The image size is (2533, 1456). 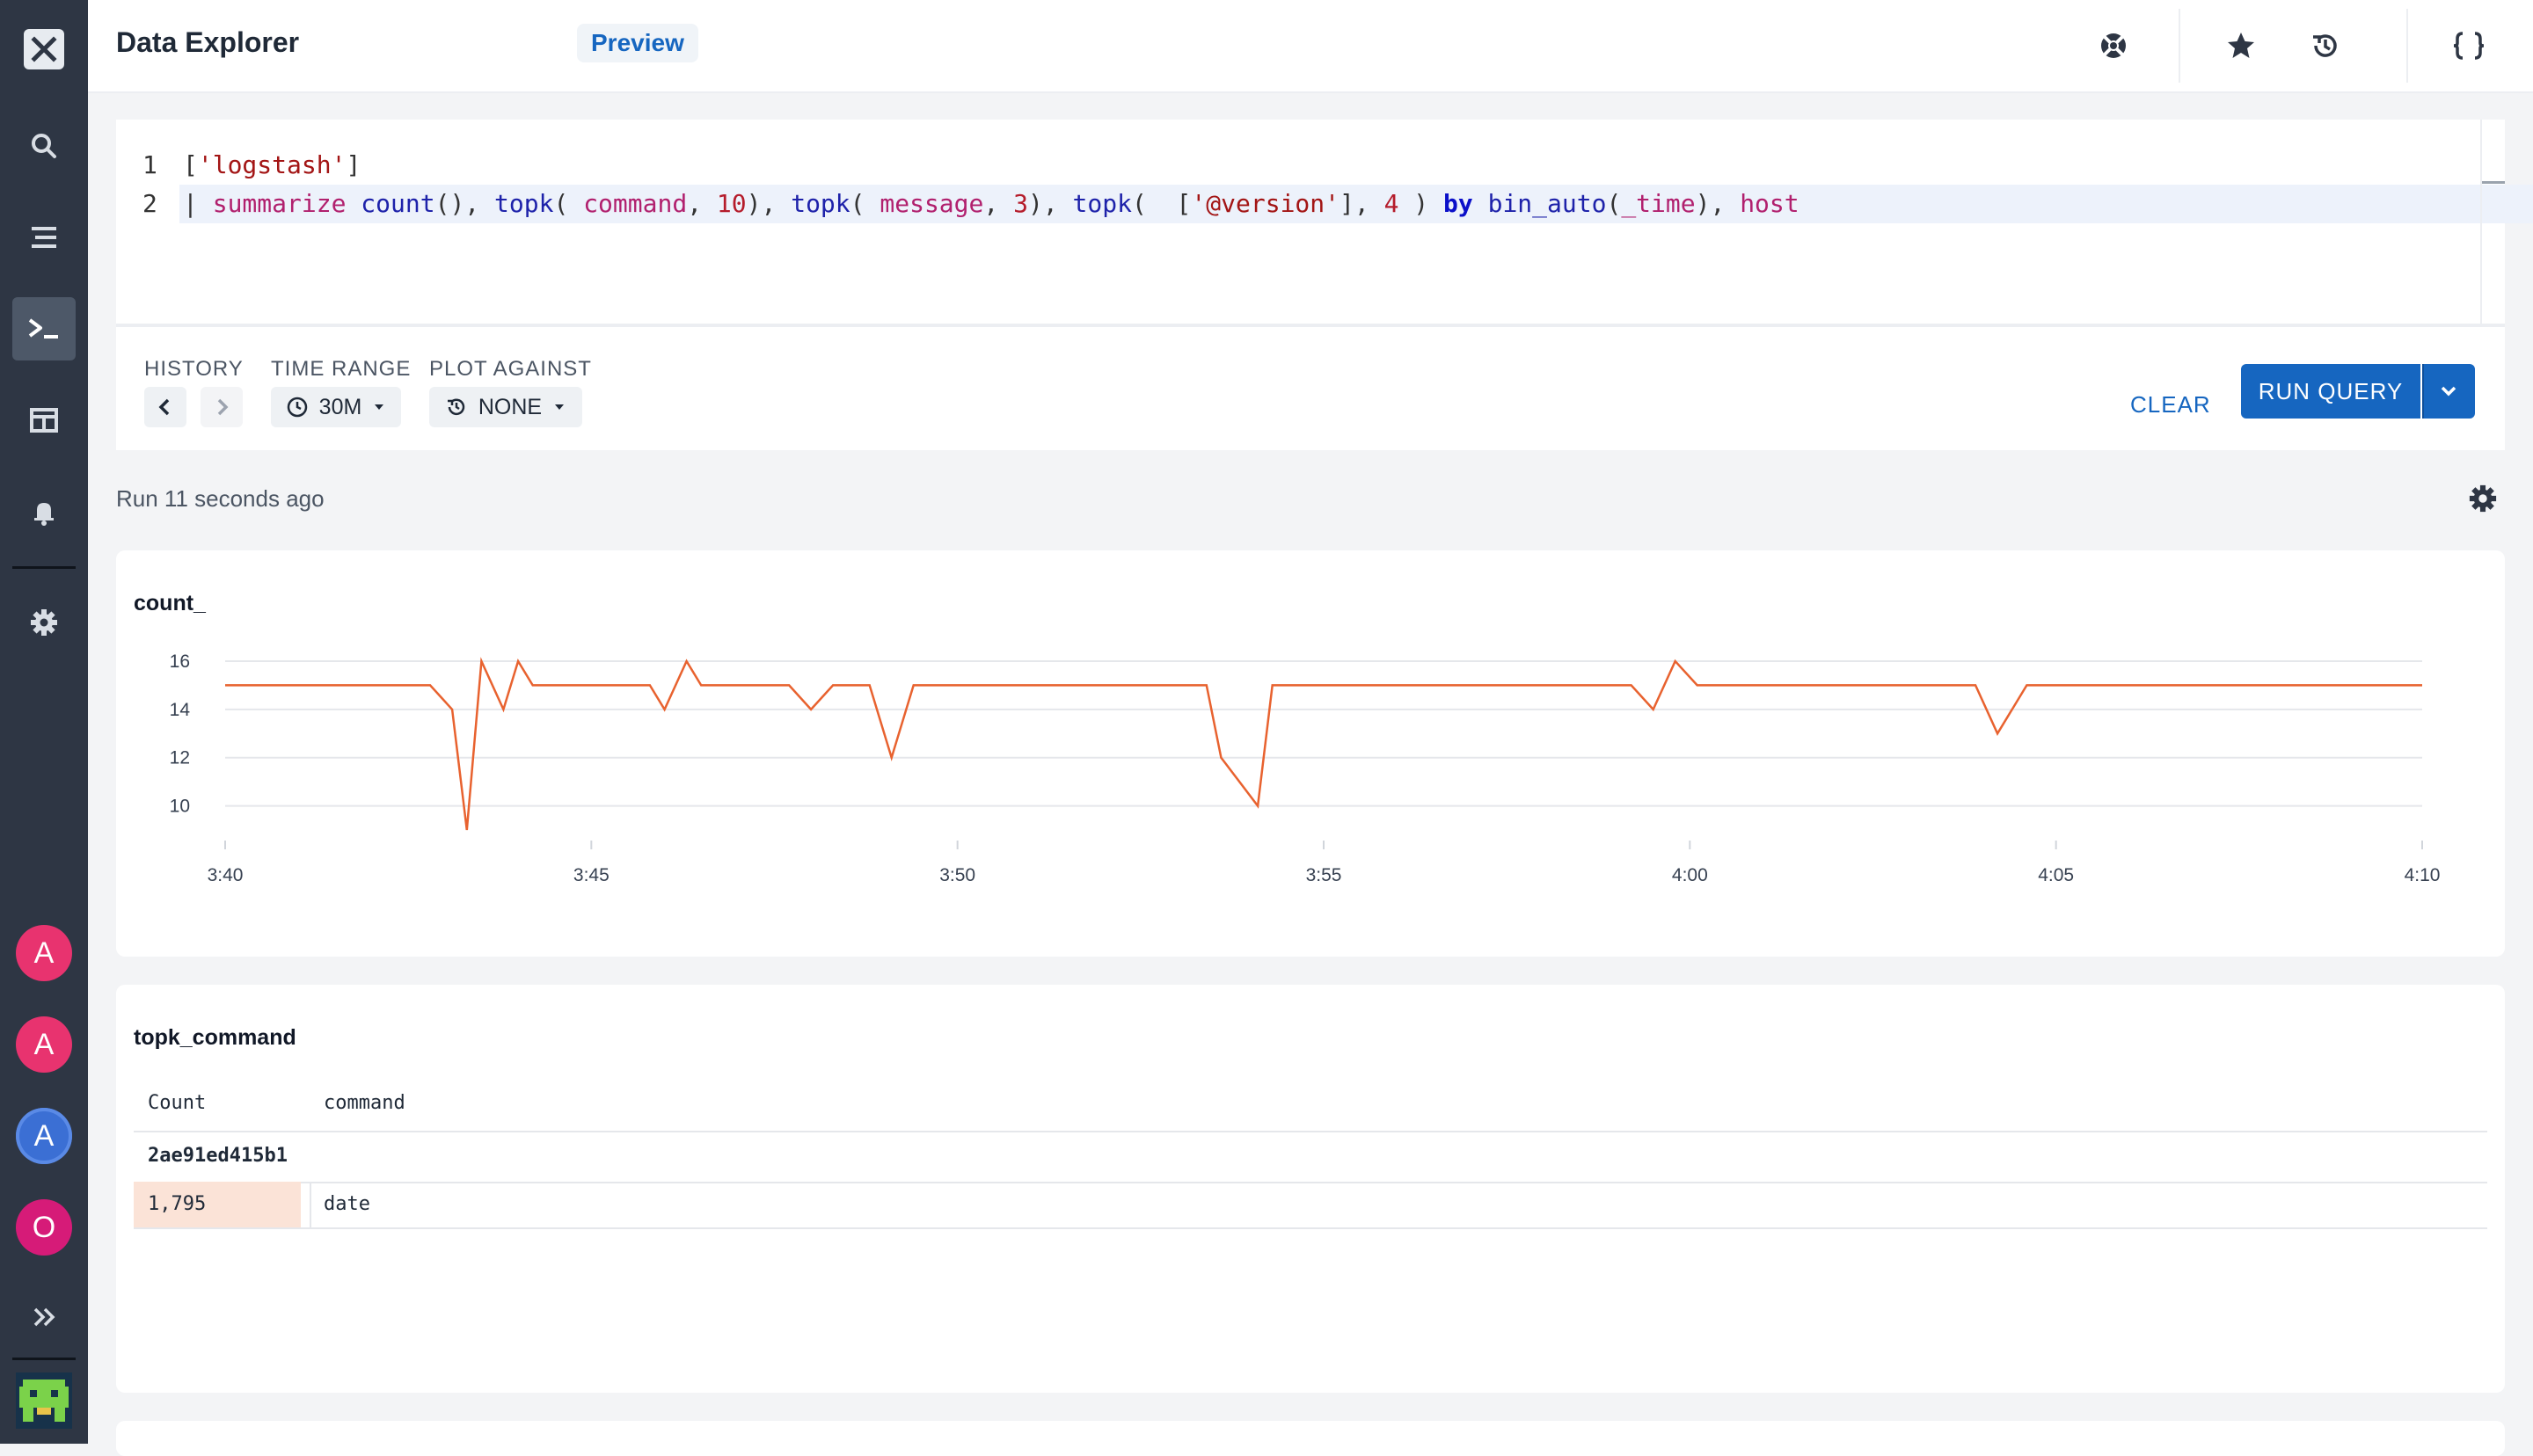 I want to click on code-token-field: host, so click(x=1770, y=203).